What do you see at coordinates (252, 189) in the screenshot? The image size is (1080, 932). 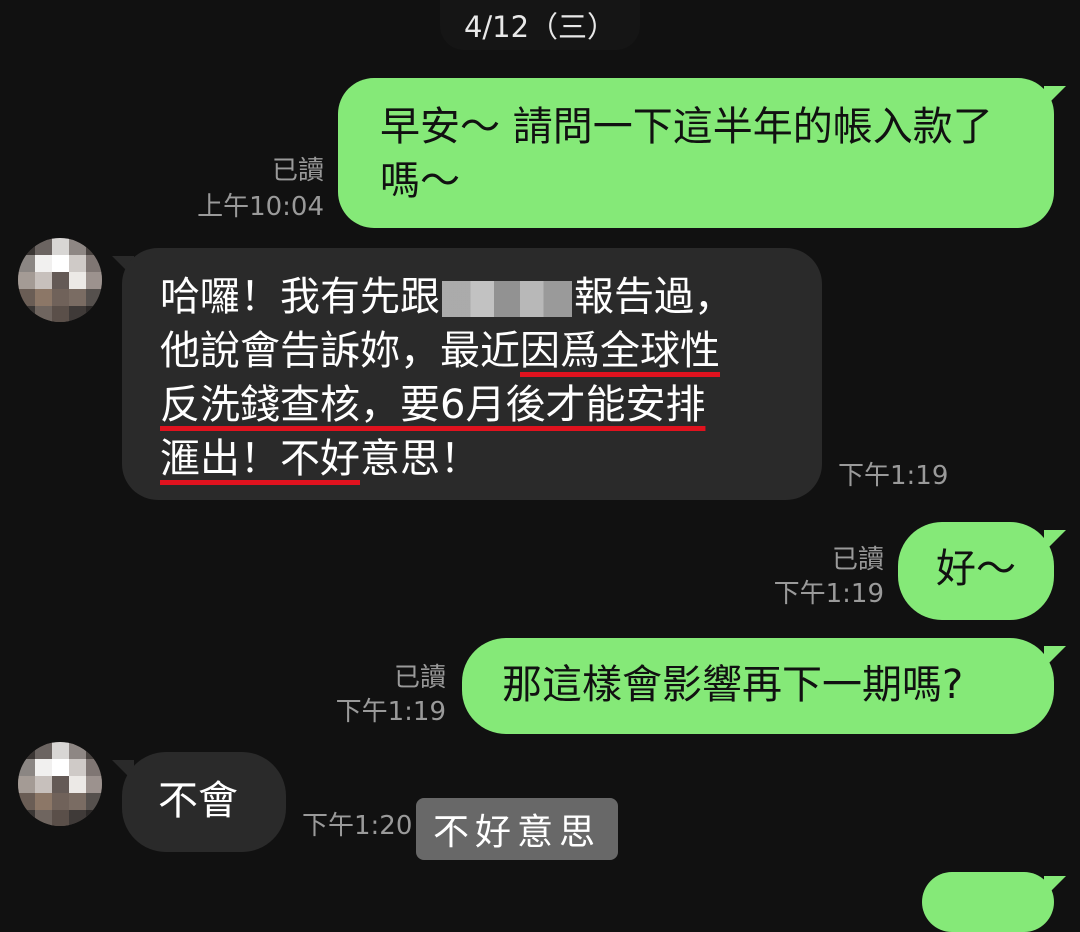 I see `message-meta: 已讀 上午10:04` at bounding box center [252, 189].